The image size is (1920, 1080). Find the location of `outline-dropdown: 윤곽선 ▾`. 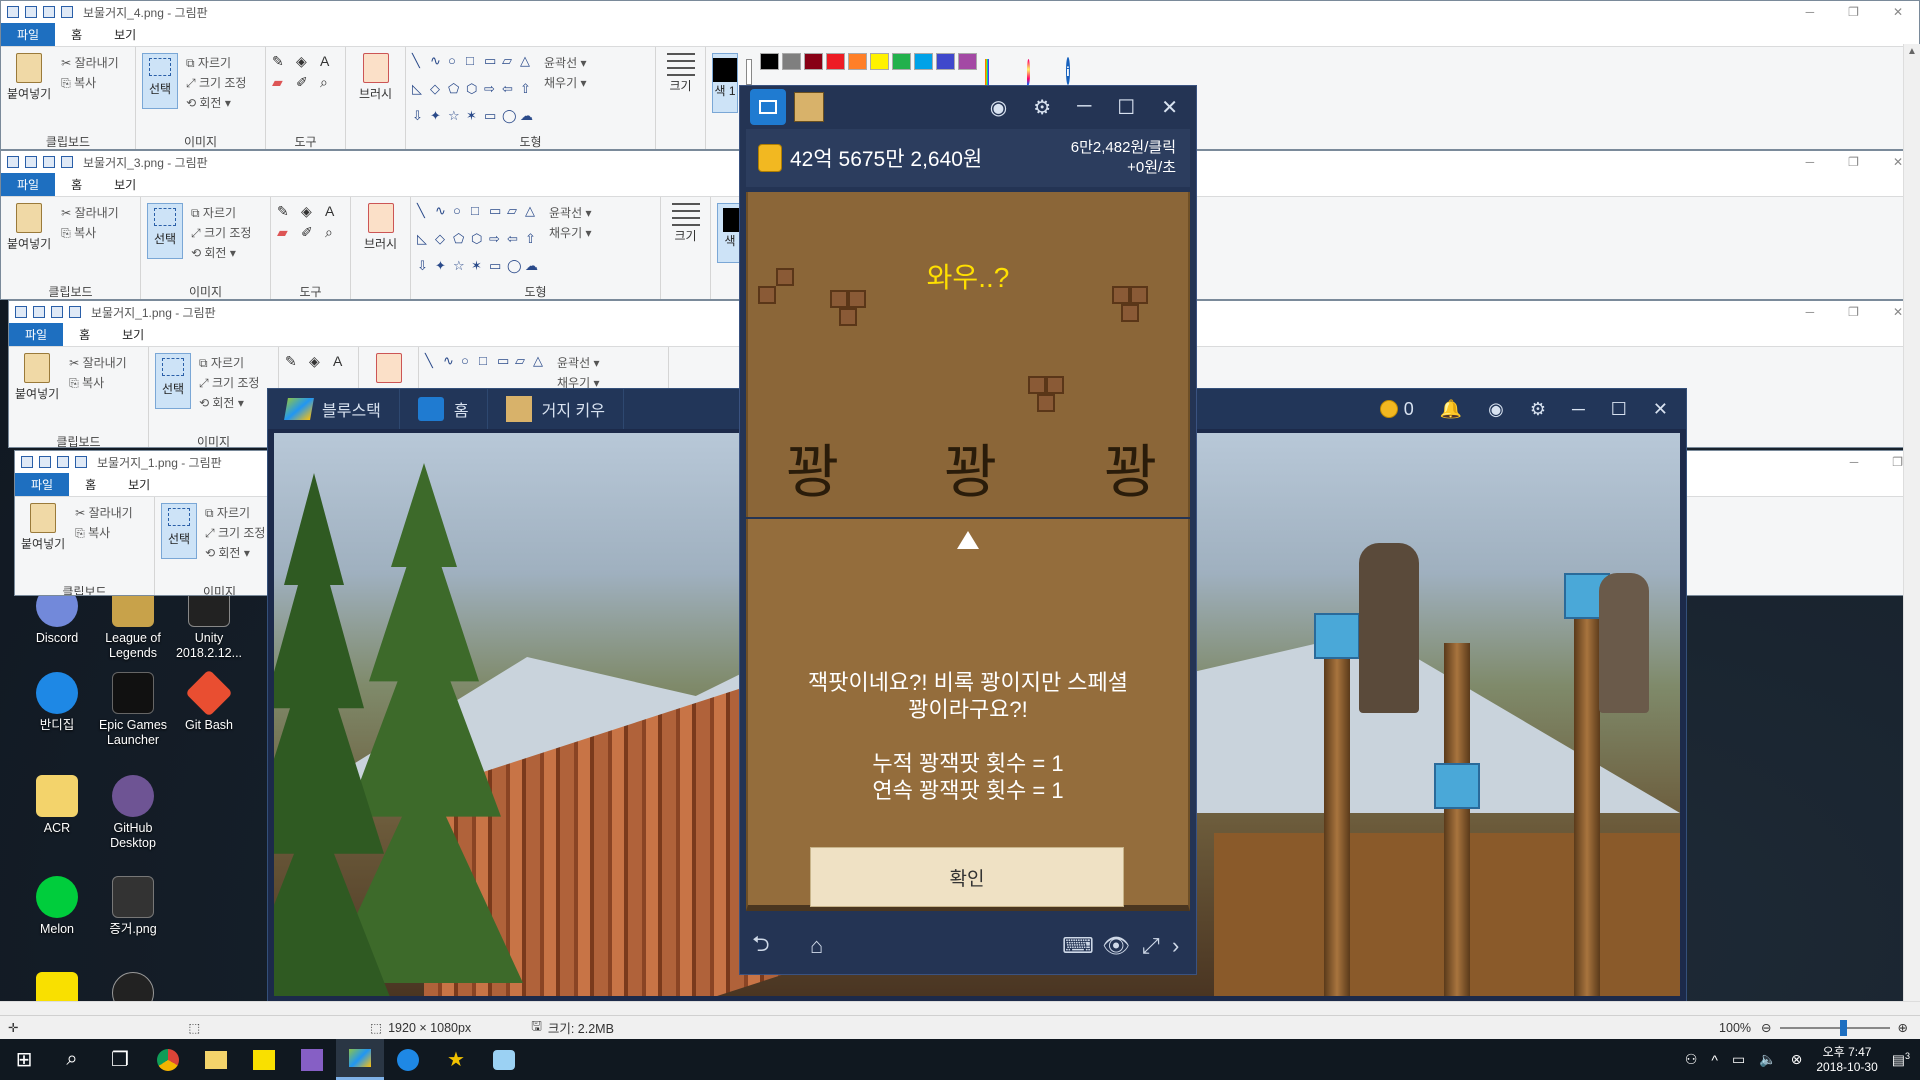

outline-dropdown: 윤곽선 ▾ is located at coordinates (578, 363).